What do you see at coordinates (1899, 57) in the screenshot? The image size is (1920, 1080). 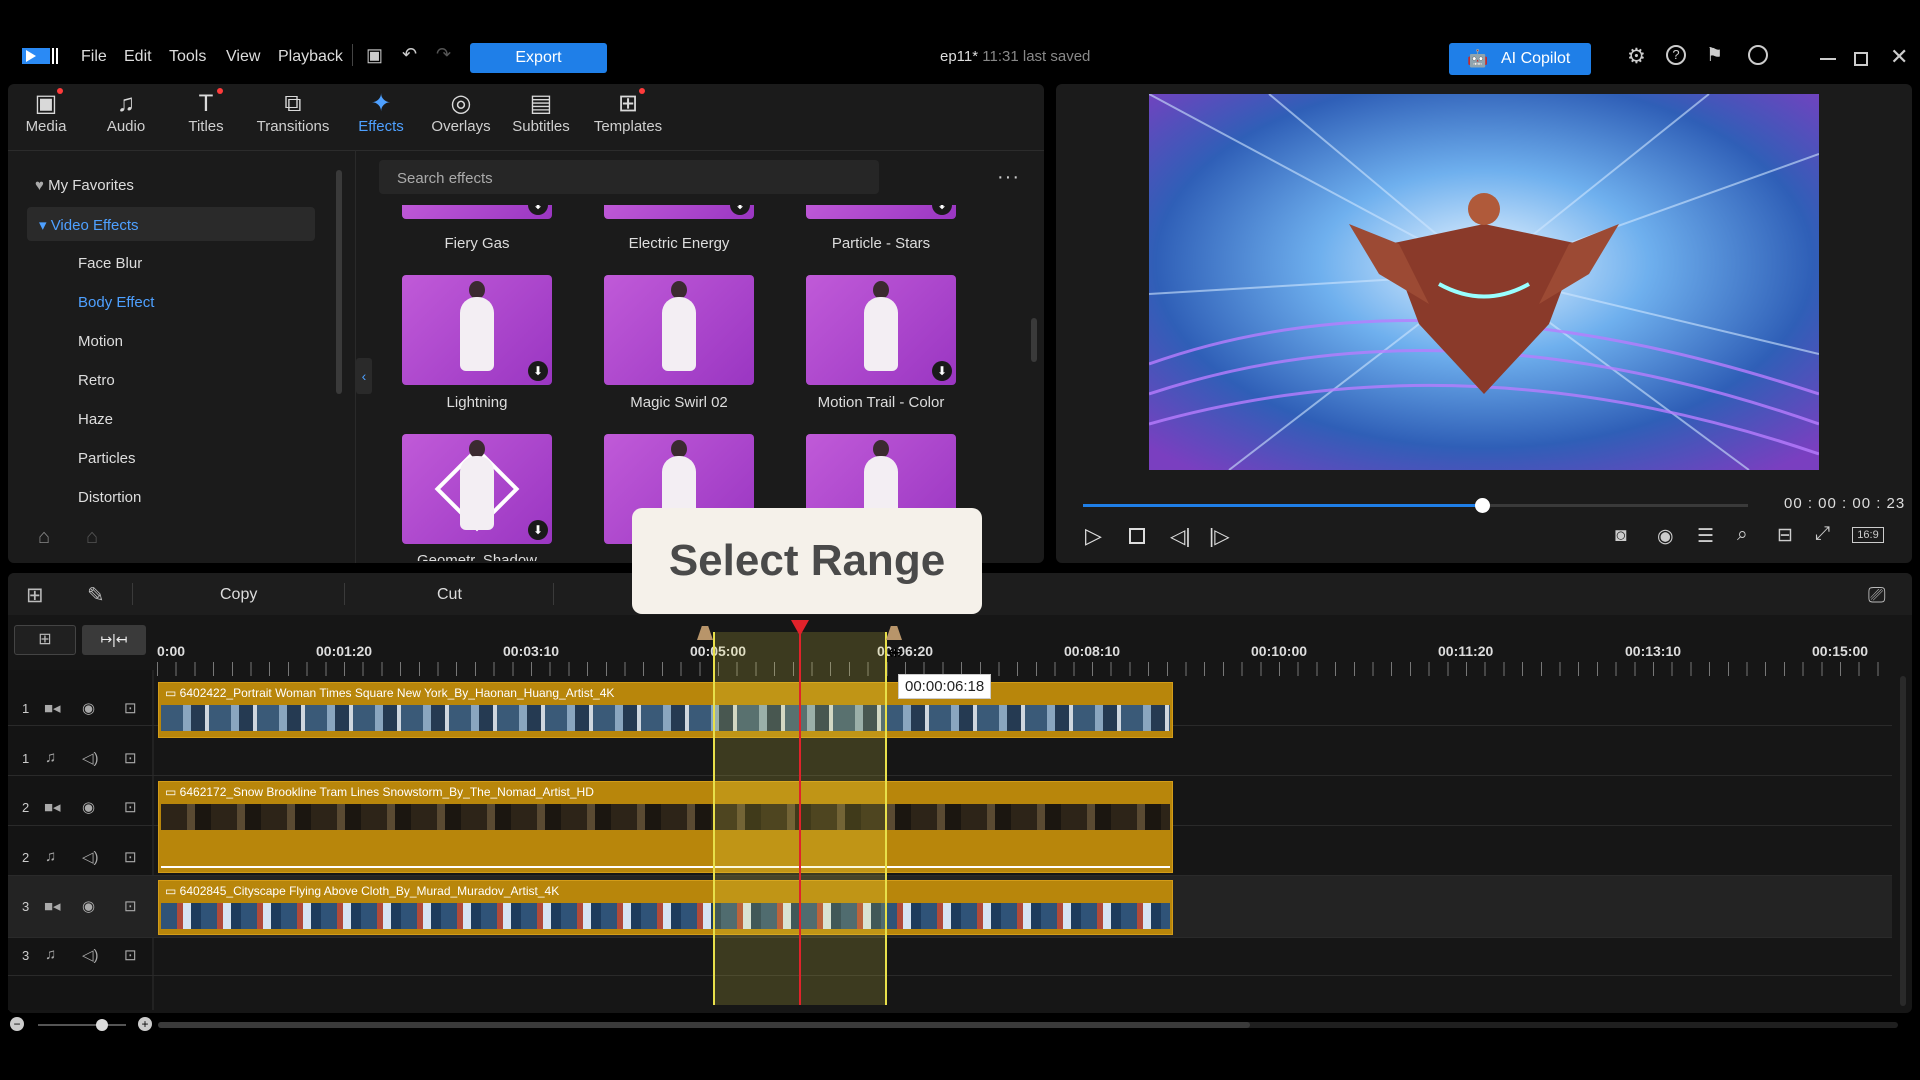 I see `close-icon: ✕` at bounding box center [1899, 57].